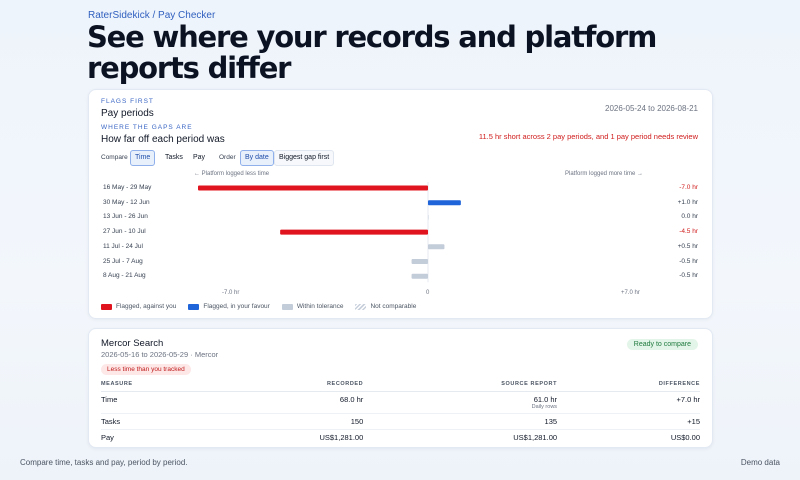 The image size is (800, 480). What do you see at coordinates (156, 386) in the screenshot?
I see `col-measure: MEASURE` at bounding box center [156, 386].